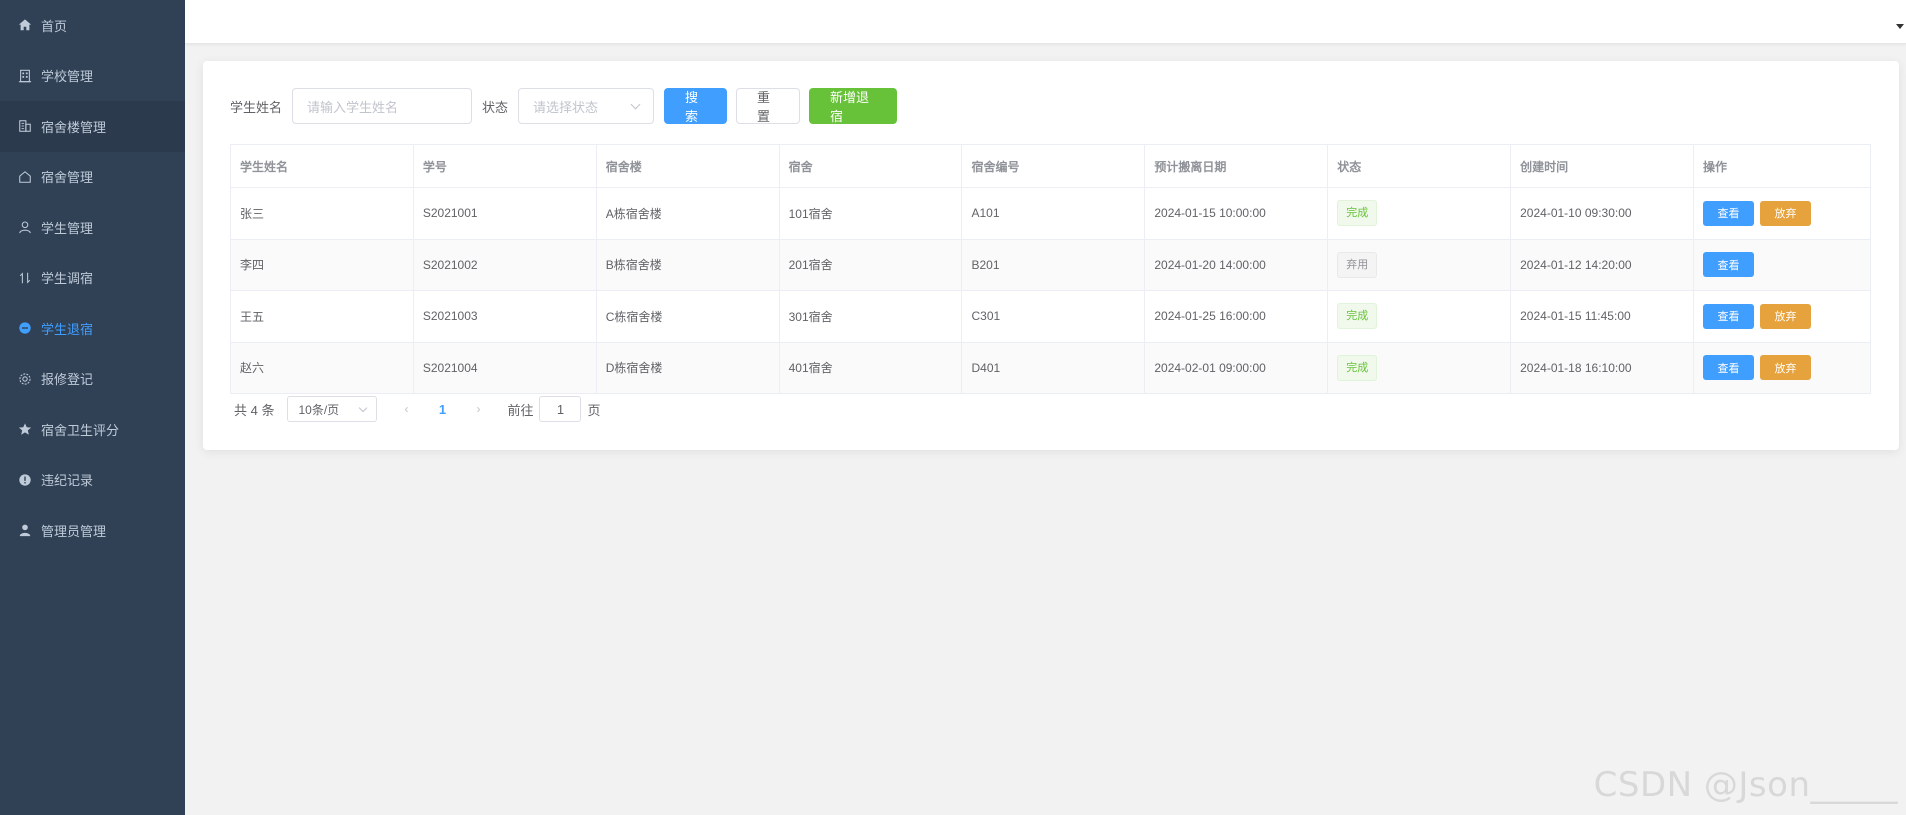 This screenshot has width=1906, height=815. Describe the element at coordinates (504, 264) in the screenshot. I see `cell-id: S2021002` at that location.